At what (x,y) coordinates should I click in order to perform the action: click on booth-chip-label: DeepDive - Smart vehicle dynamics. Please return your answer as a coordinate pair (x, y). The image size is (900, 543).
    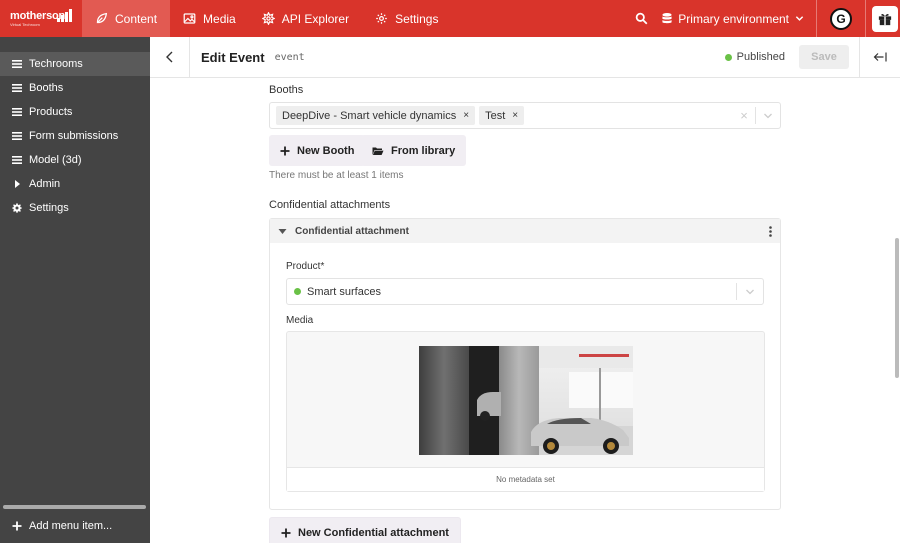
    Looking at the image, I should click on (369, 115).